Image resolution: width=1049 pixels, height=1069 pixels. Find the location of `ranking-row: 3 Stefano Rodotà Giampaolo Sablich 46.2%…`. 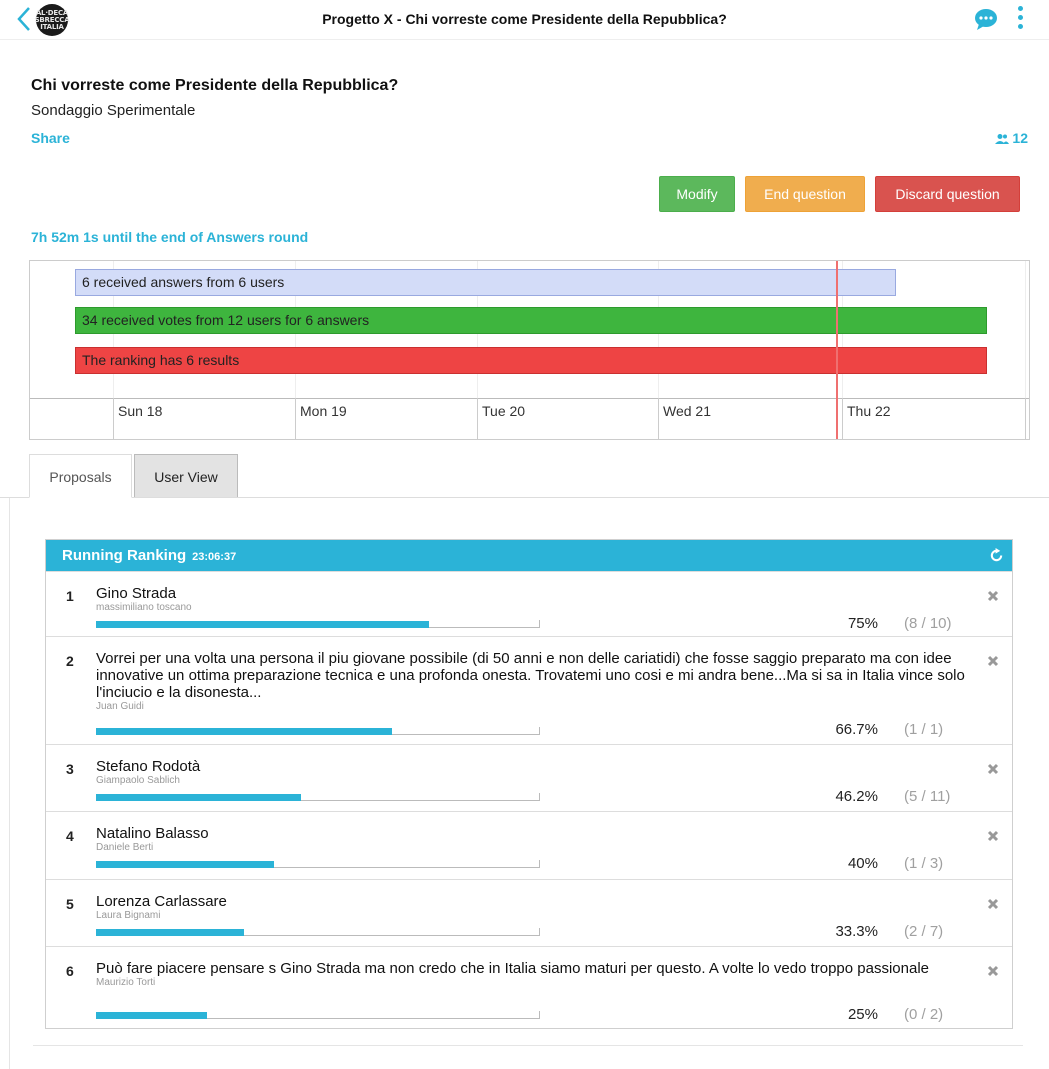

ranking-row: 3 Stefano Rodotà Giampaolo Sablich 46.2%… is located at coordinates (529, 777).